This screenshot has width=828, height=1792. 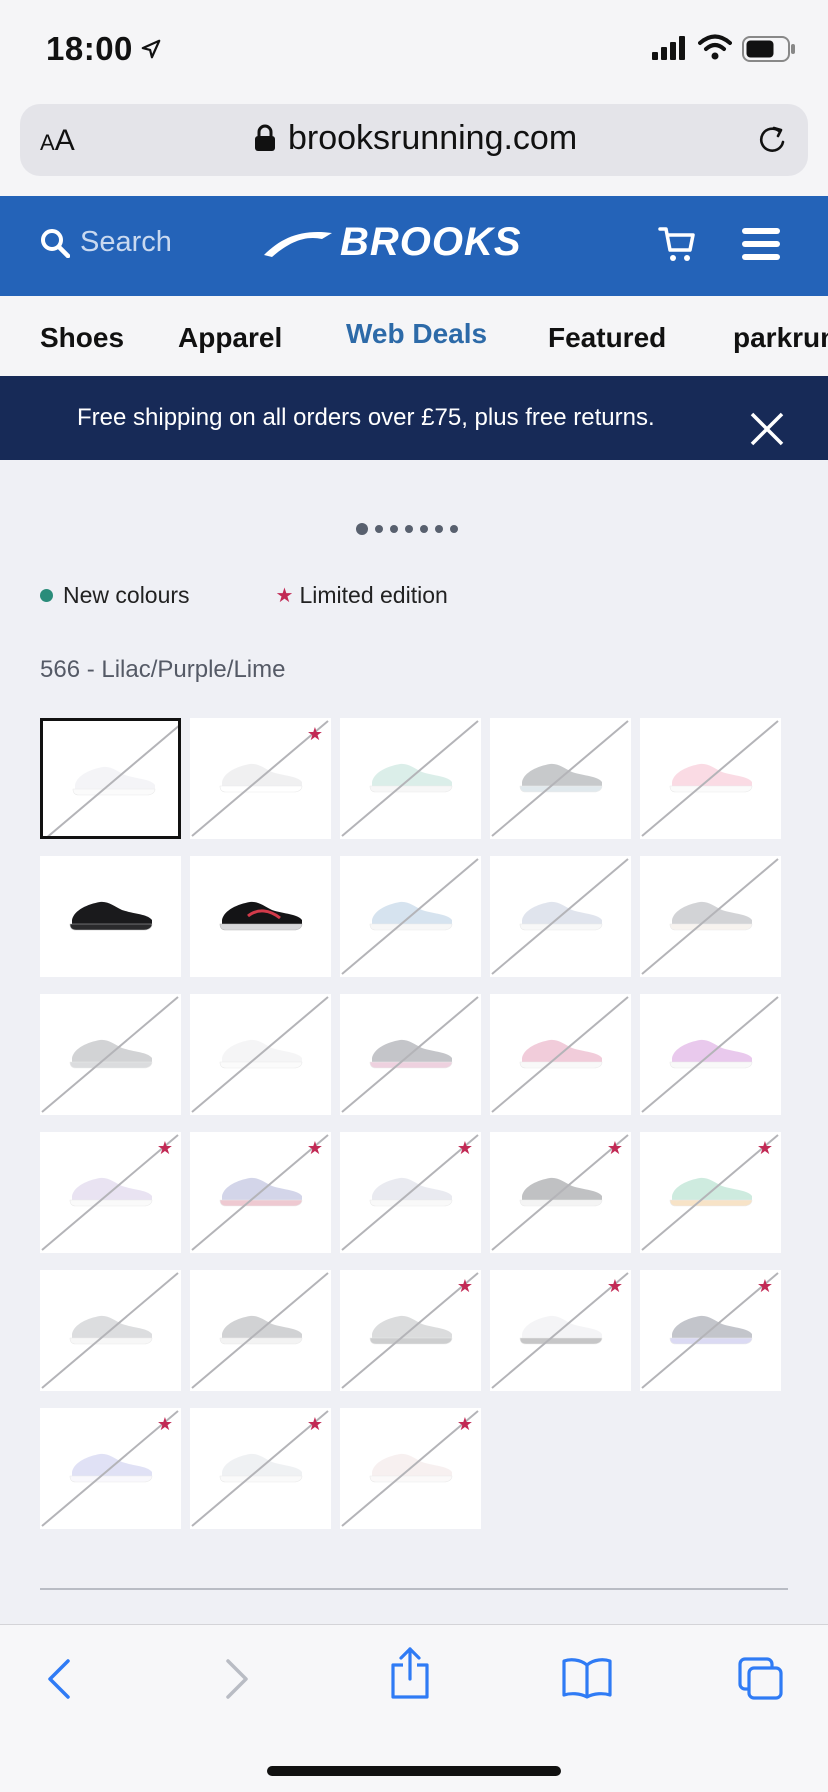 I want to click on carousel-dots, so click(x=407, y=529).